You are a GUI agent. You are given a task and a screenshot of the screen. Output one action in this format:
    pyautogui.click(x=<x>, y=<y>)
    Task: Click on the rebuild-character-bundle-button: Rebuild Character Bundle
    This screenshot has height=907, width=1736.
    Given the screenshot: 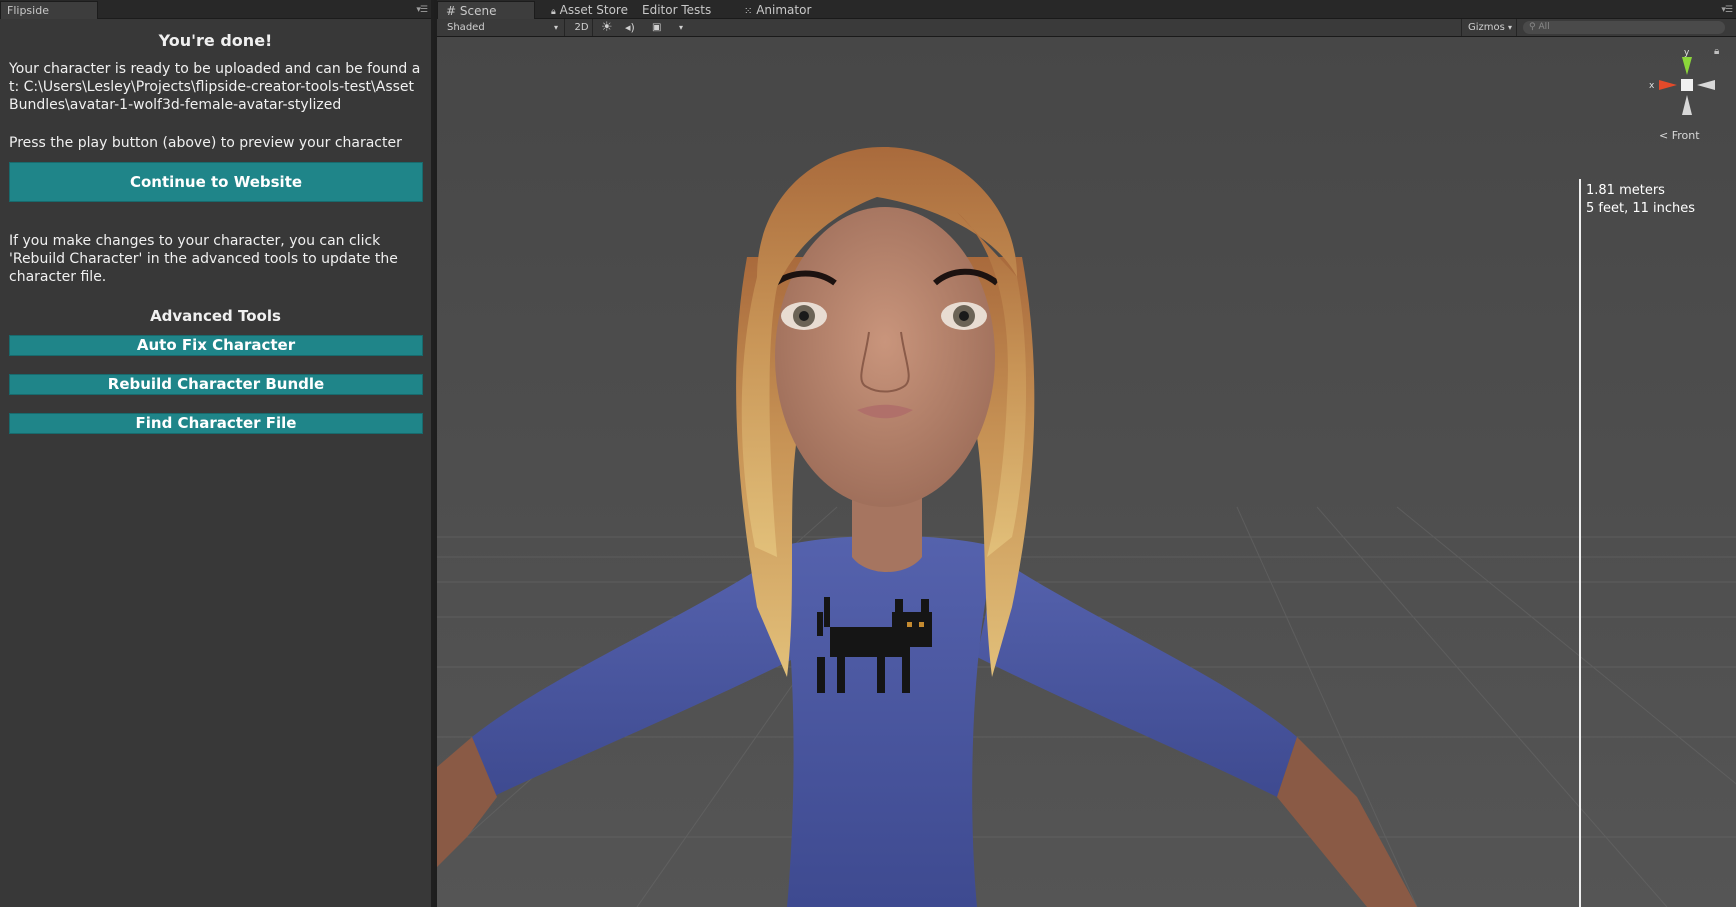 What is the action you would take?
    pyautogui.click(x=216, y=384)
    